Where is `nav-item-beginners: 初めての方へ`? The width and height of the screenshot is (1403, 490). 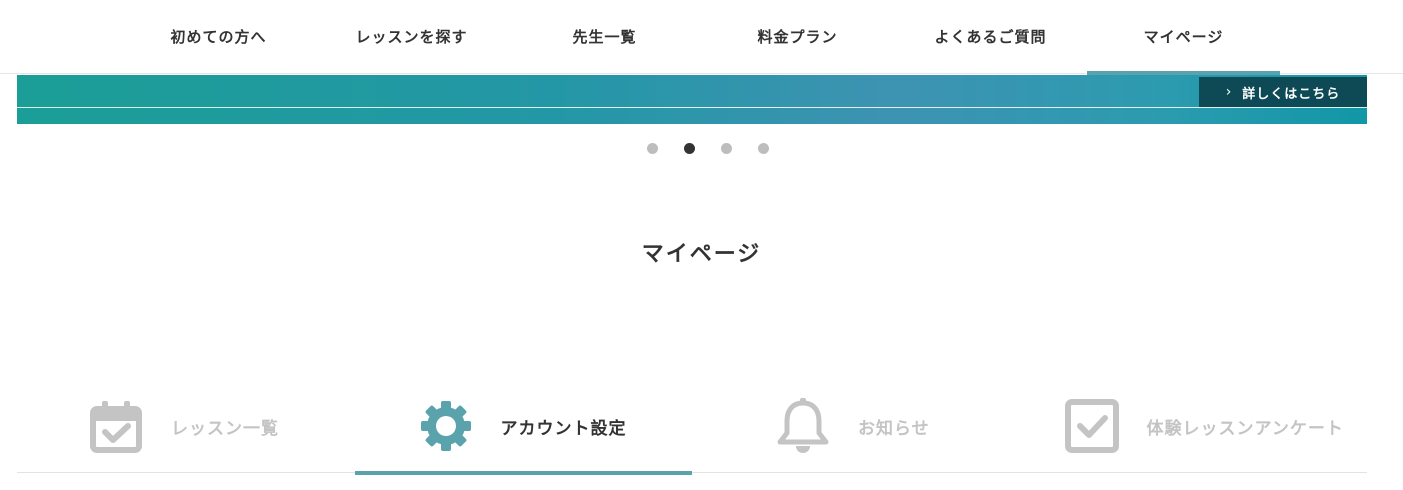
nav-item-beginners: 初めての方へ is located at coordinates (218, 36).